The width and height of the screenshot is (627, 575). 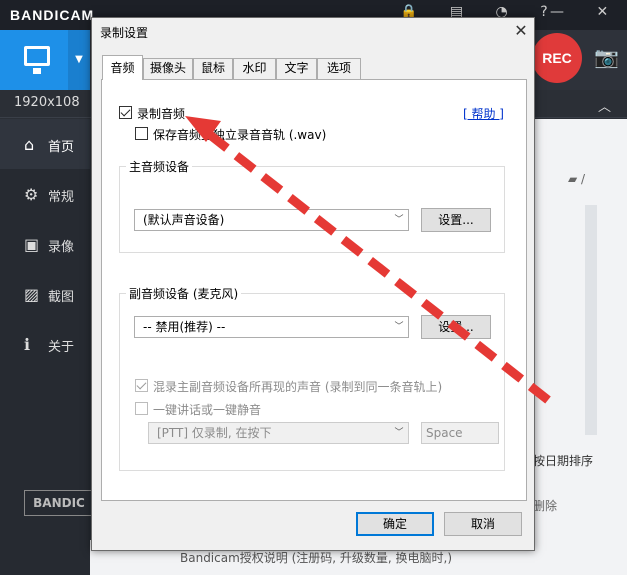 What do you see at coordinates (45, 244) in the screenshot?
I see `sidebar-item-video: ▣ 录像` at bounding box center [45, 244].